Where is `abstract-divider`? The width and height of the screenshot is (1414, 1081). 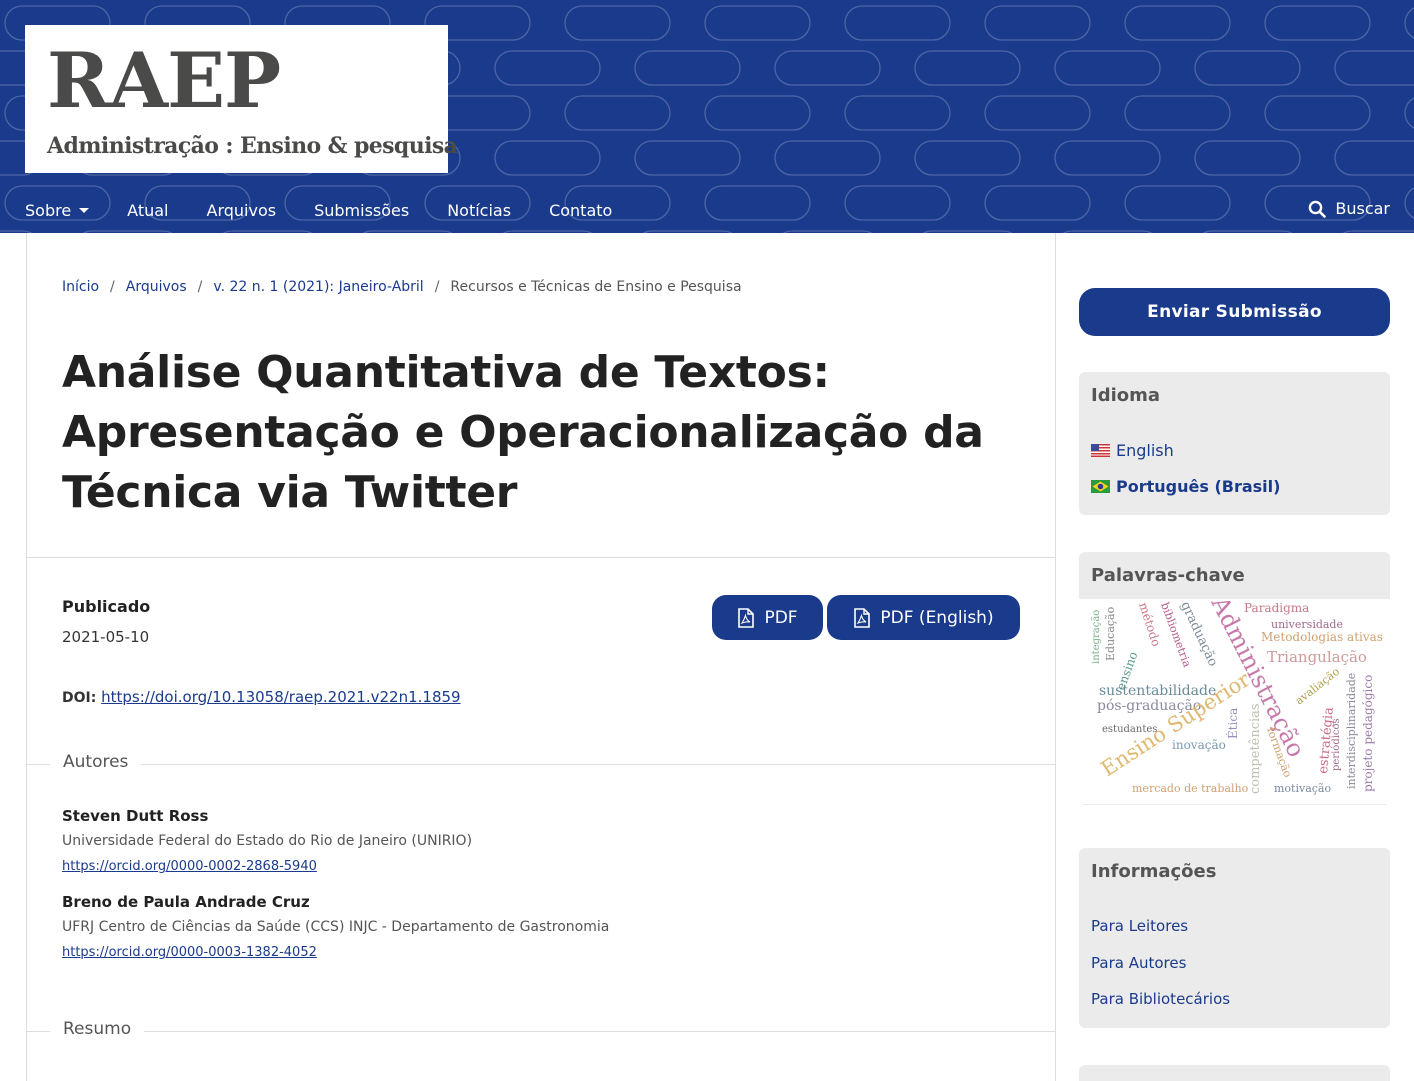
abstract-divider is located at coordinates (541, 1031).